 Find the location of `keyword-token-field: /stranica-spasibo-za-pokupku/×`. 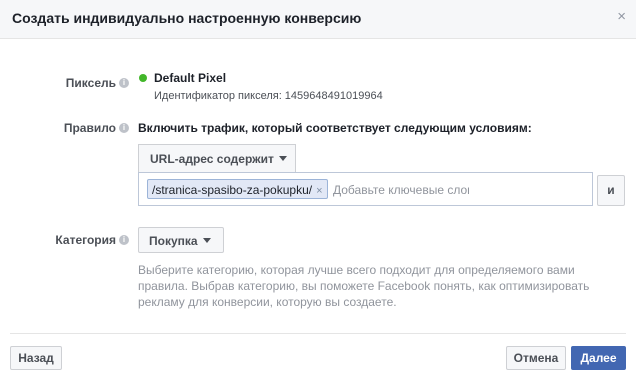

keyword-token-field: /stranica-spasibo-za-pokupku/× is located at coordinates (365, 189).